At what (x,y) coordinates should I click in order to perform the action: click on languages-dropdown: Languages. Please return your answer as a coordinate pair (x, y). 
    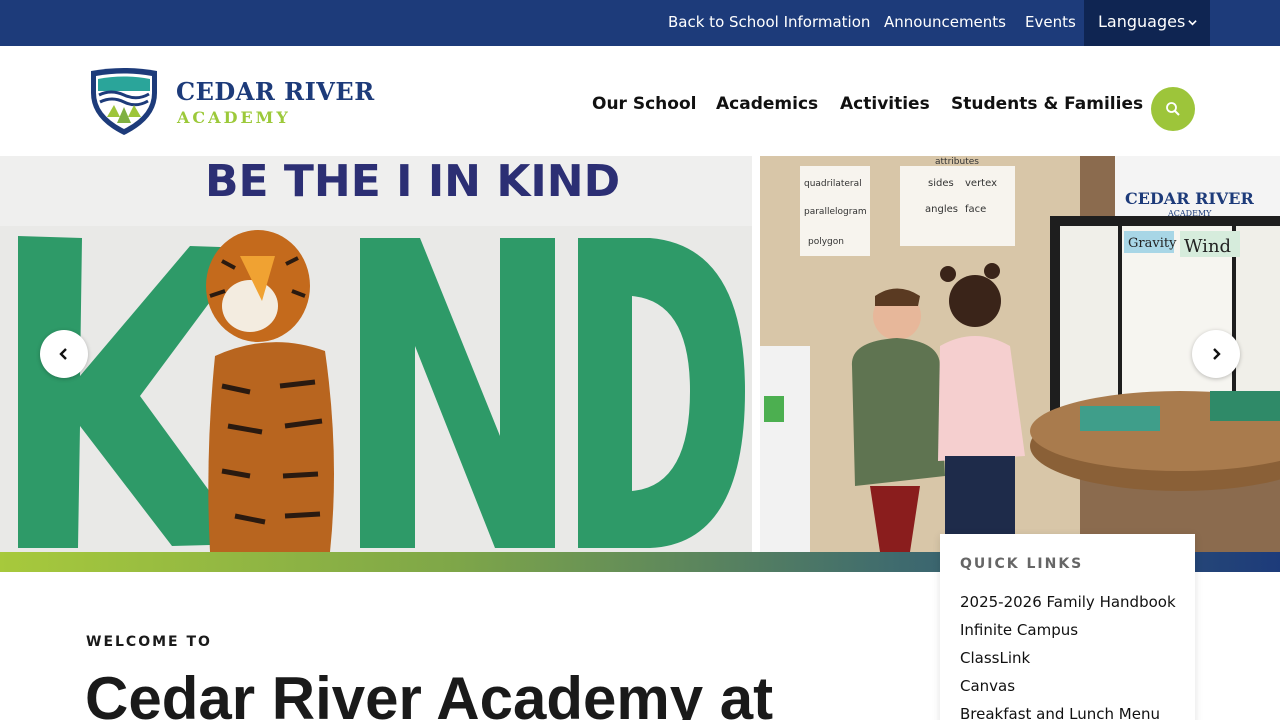
    Looking at the image, I should click on (1147, 23).